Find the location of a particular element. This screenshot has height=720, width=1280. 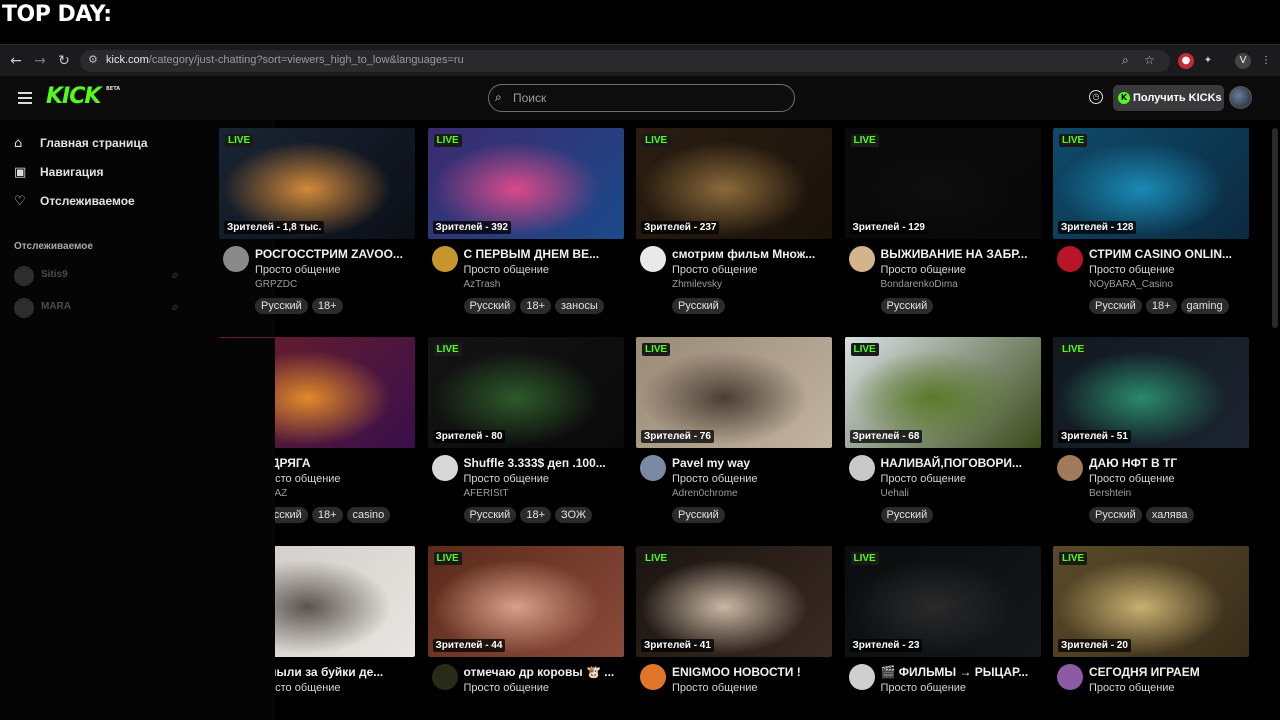

reload-icon: ↻ is located at coordinates (64, 61).